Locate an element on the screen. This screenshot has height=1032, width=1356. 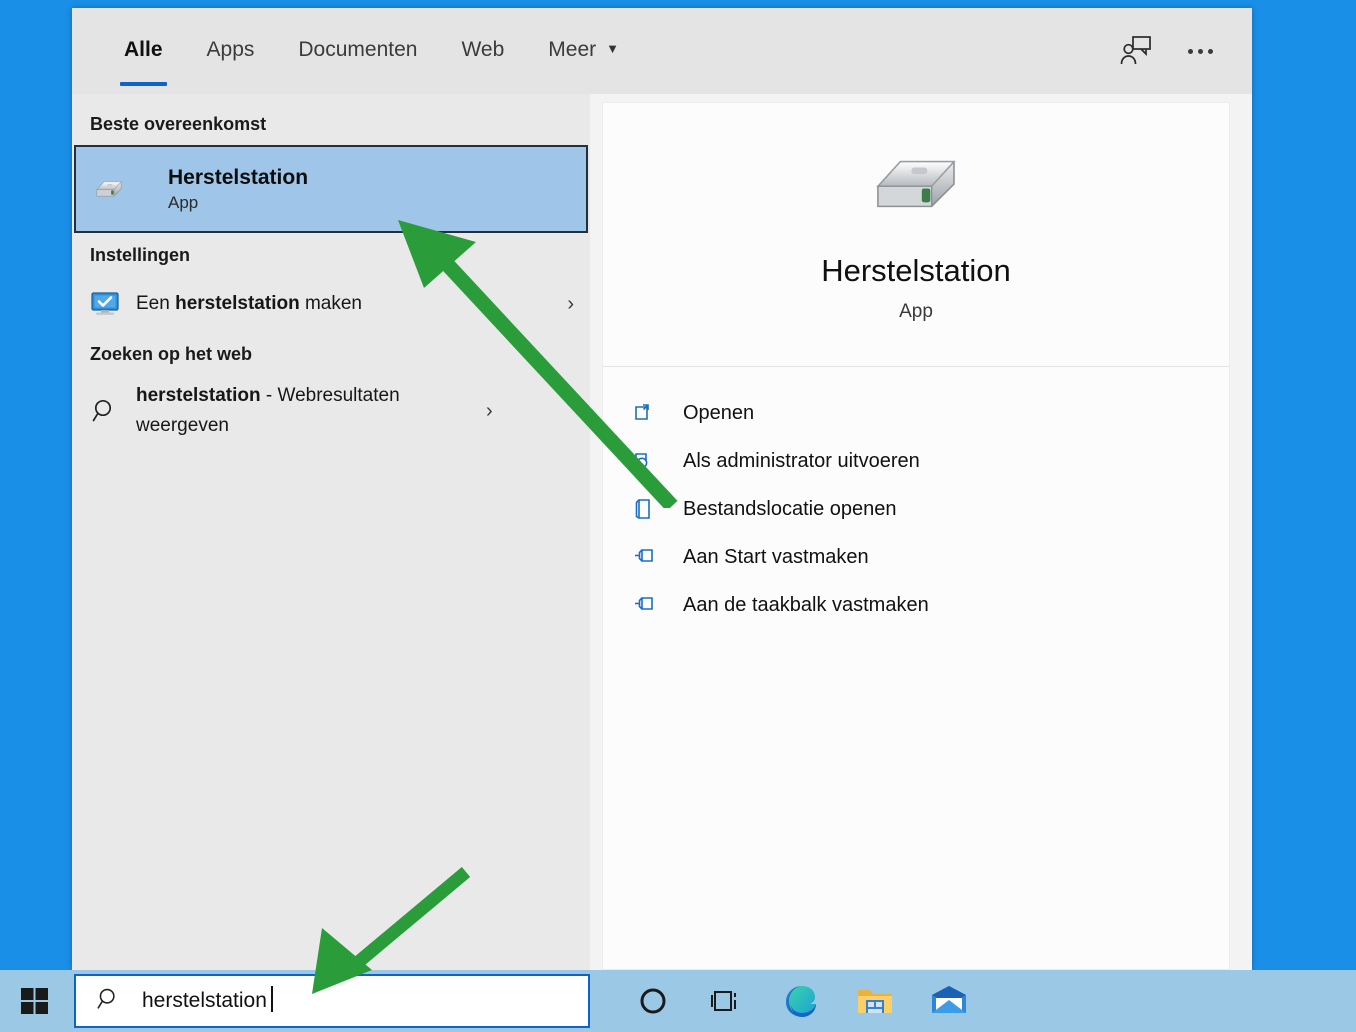
action-aan-start-vastmaken: Aan Start vastmaken is located at coordinates (930, 557).